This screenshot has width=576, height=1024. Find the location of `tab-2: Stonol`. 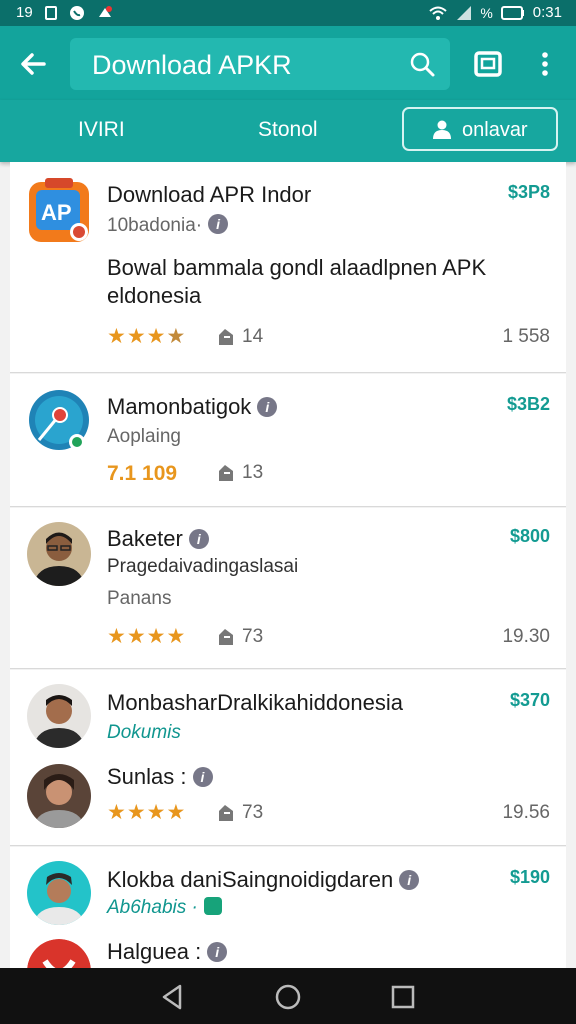

tab-2: Stonol is located at coordinates (288, 130).